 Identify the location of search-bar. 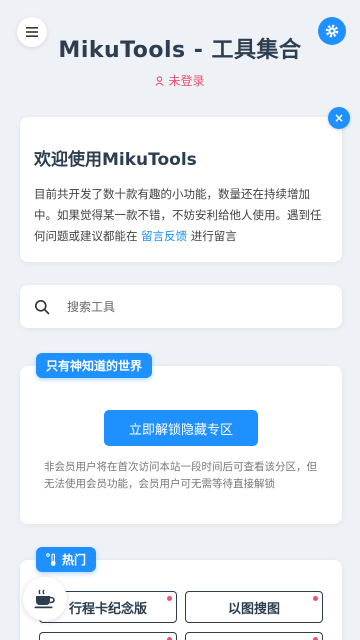
(181, 306).